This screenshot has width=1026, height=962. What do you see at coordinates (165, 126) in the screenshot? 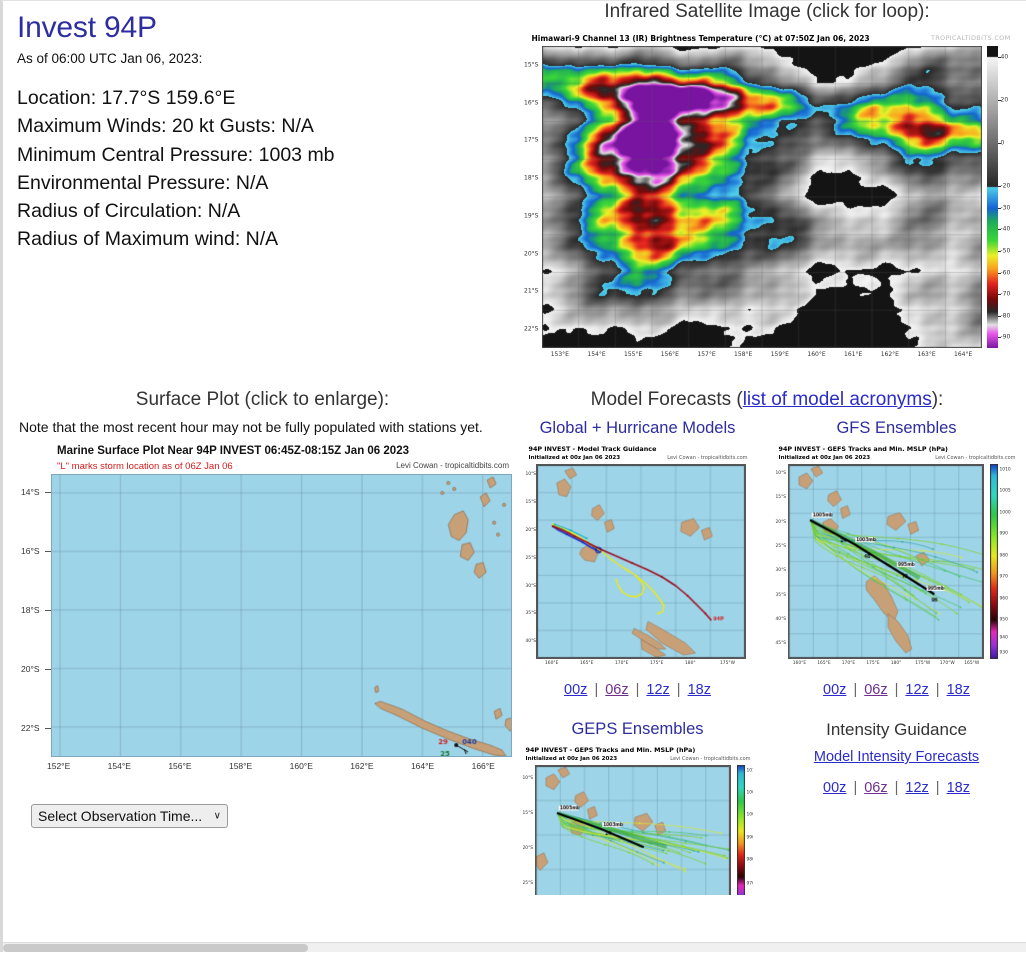
I see `stat-max-winds: Maximum Winds: 20 kt Gusts: N/A` at bounding box center [165, 126].